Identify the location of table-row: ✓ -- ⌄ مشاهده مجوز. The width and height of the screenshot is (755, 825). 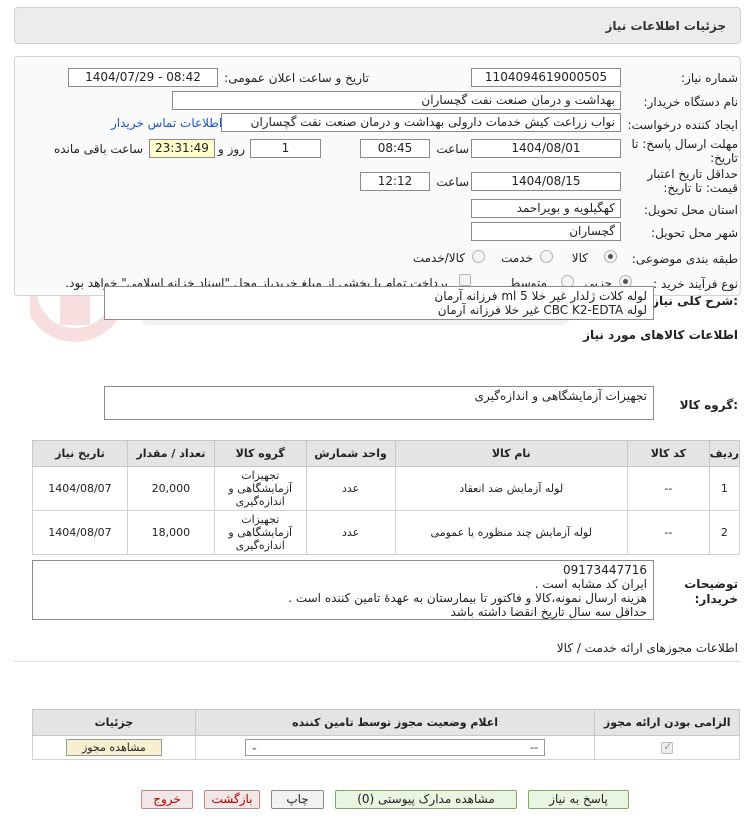
(386, 747).